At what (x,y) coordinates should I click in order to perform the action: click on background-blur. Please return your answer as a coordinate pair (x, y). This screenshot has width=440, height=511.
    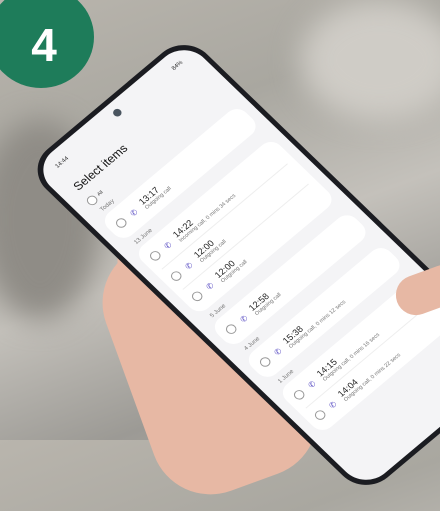
    Looking at the image, I should click on (370, 60).